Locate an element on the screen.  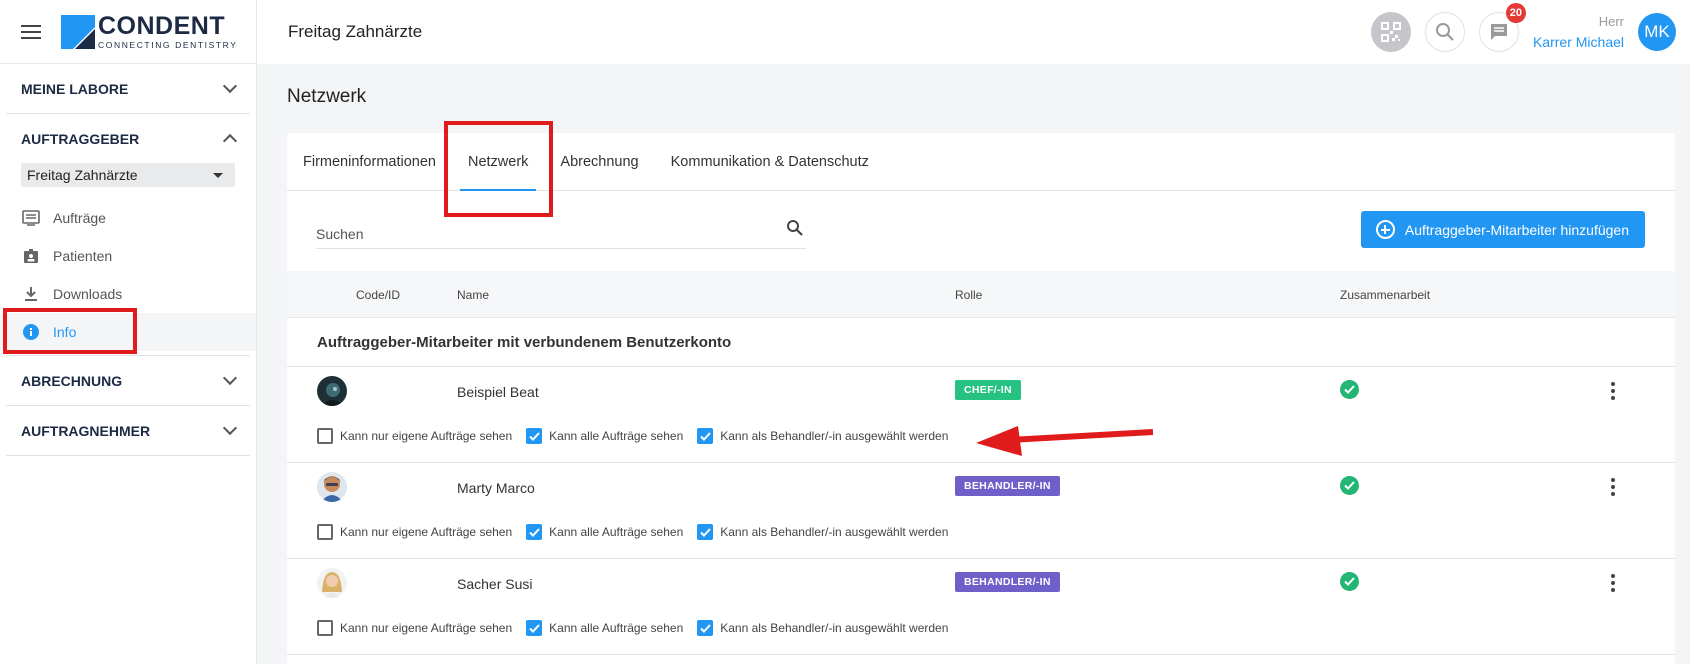
menu-icon is located at coordinates (31, 31).